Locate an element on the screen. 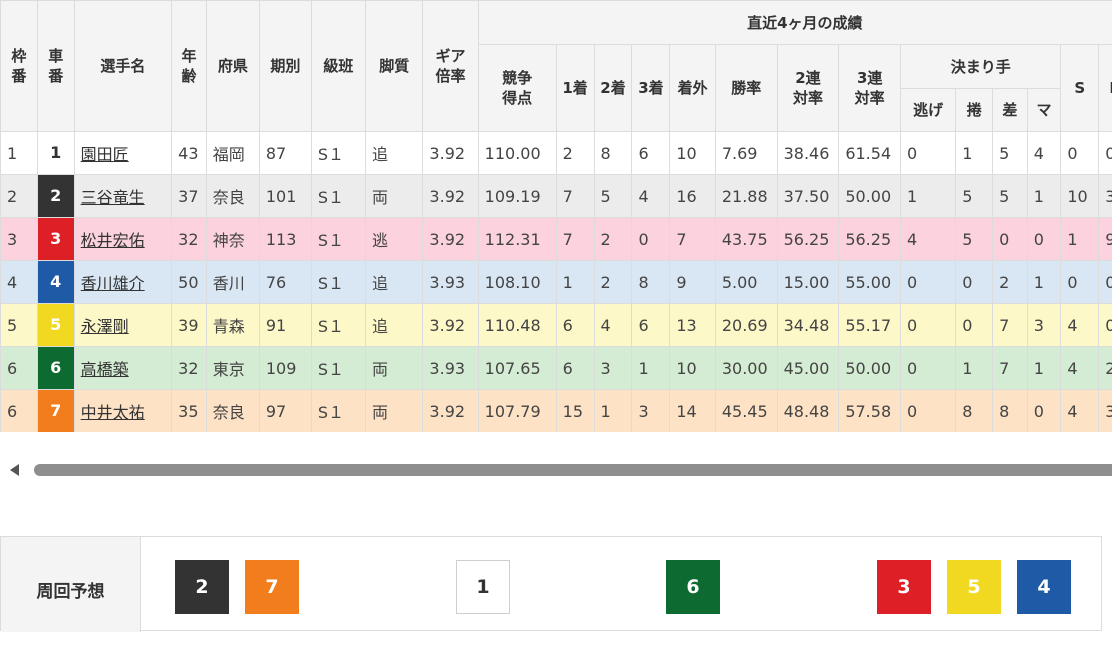 The image size is (1112, 647). pref-cell: 青森 is located at coordinates (232, 325).